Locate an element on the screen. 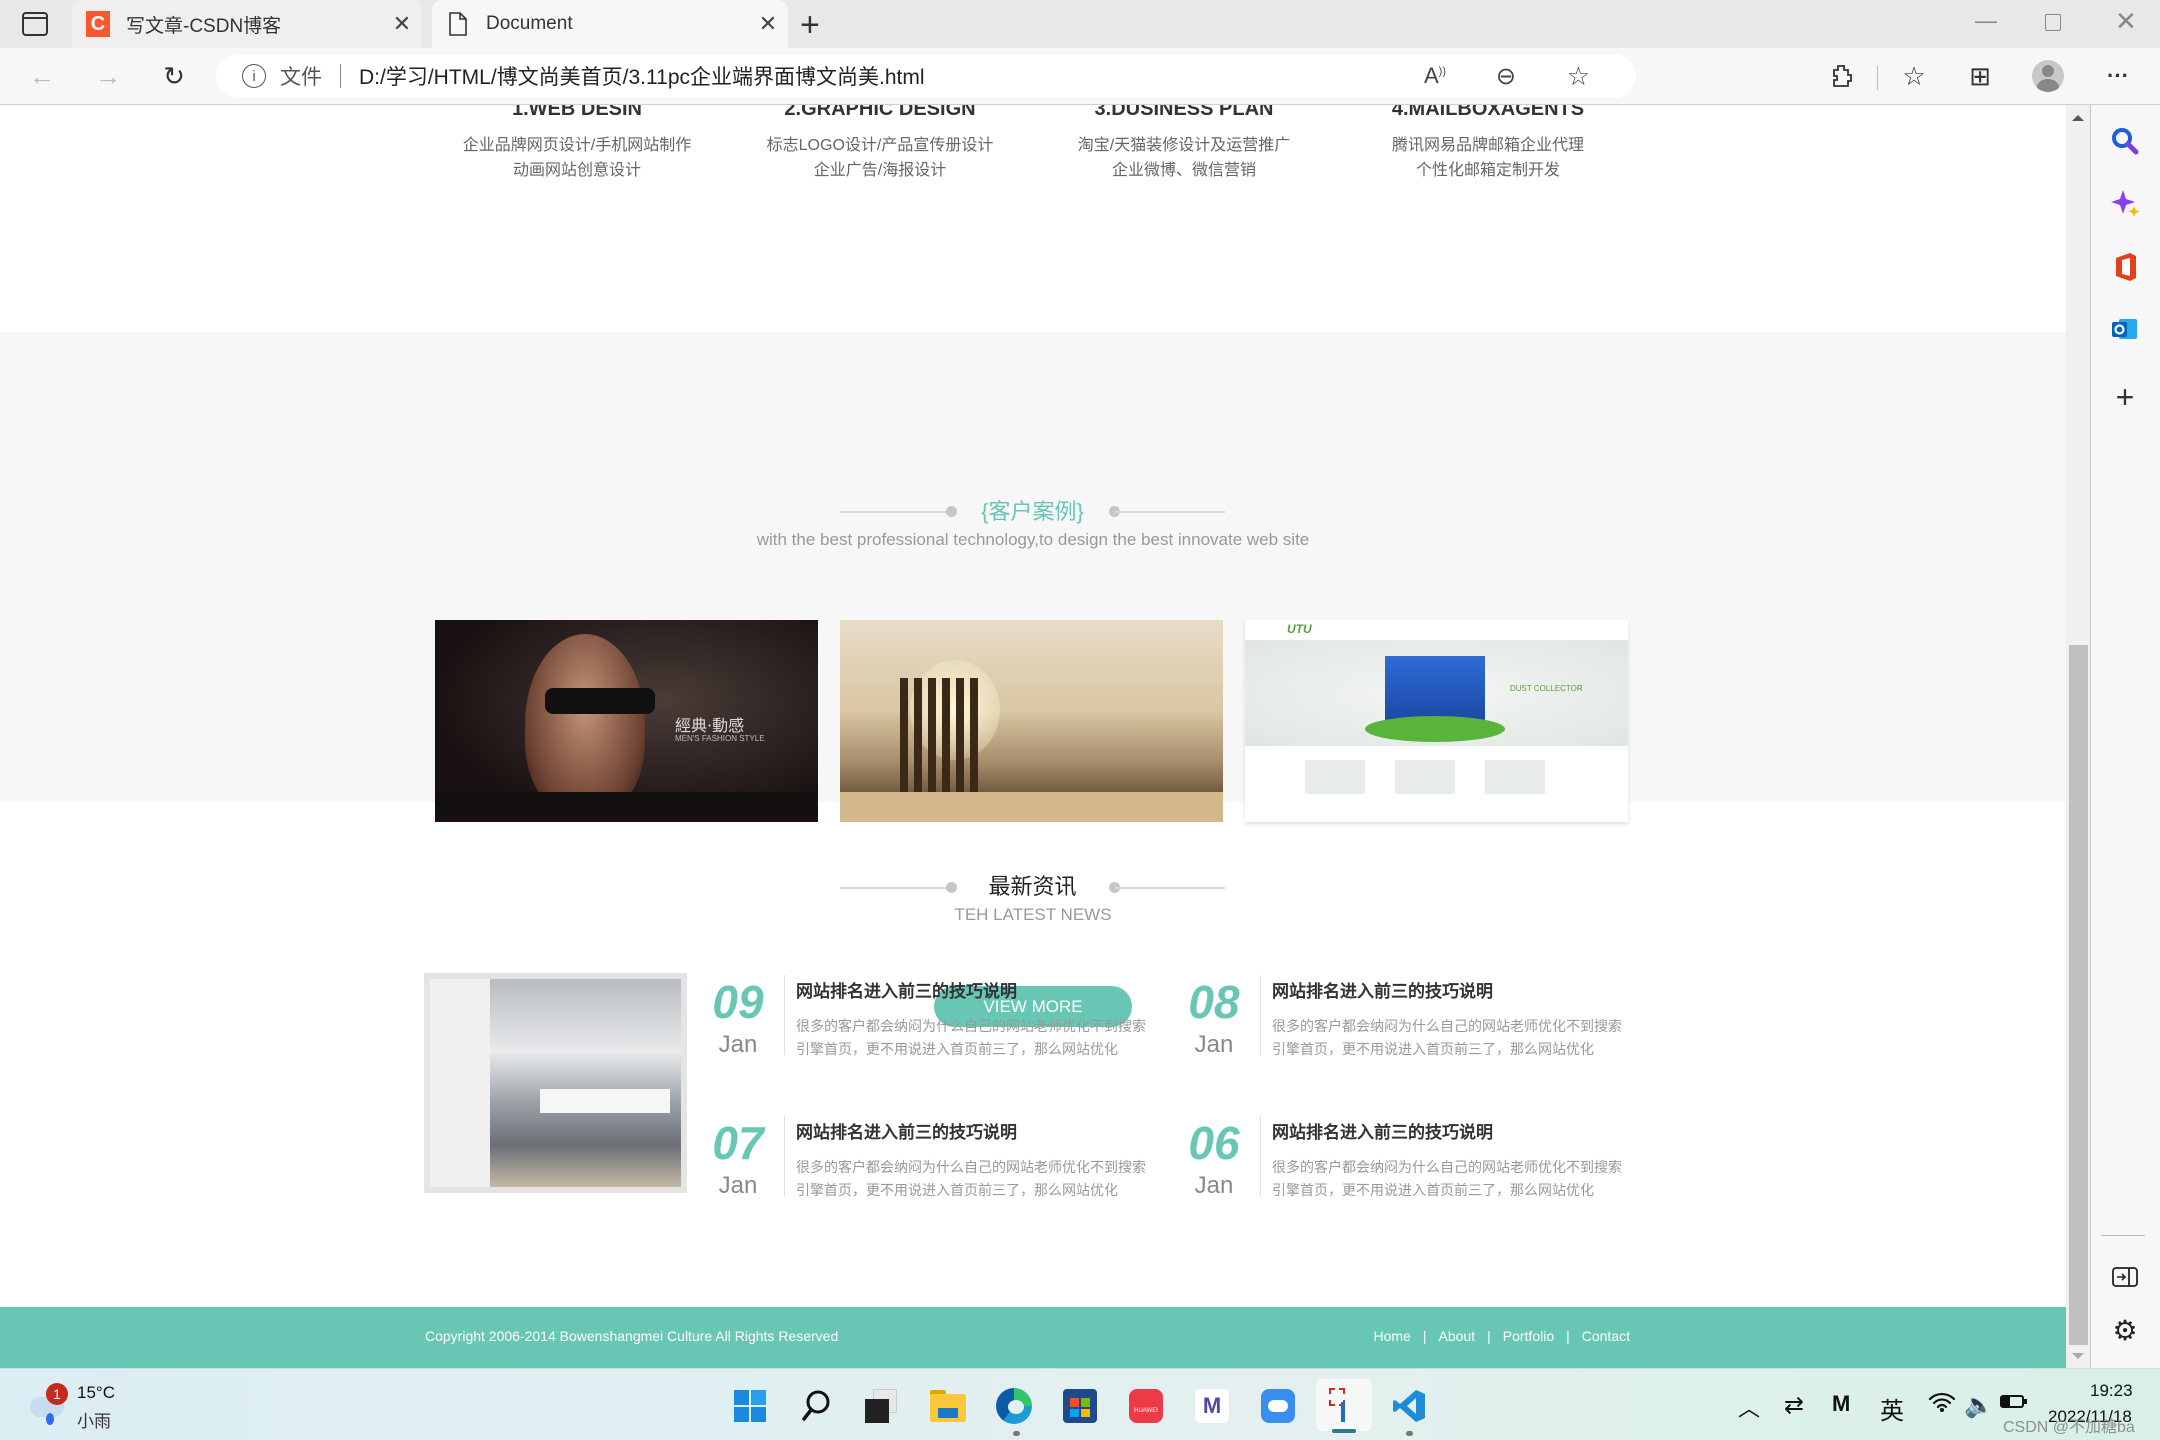 Image resolution: width=2160 pixels, height=1440 pixels. wifi-icon is located at coordinates (1942, 1405).